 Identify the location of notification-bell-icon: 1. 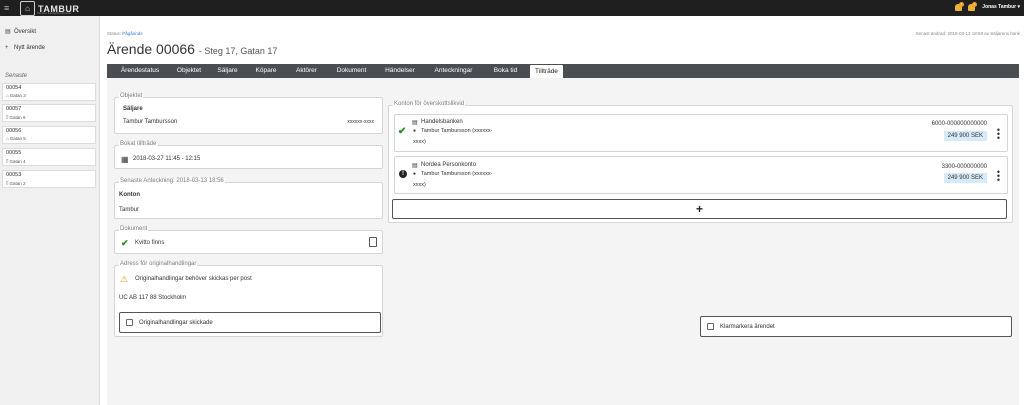
(959, 6).